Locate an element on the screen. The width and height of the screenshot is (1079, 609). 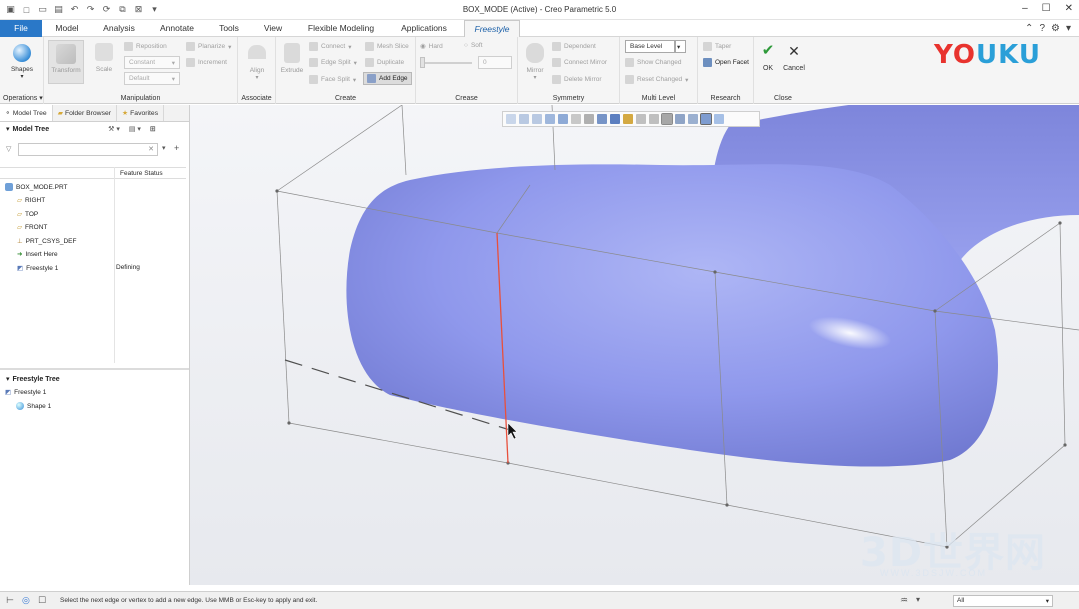
delete-mirror-button: Delete Mirror is located at coordinates (577, 79).